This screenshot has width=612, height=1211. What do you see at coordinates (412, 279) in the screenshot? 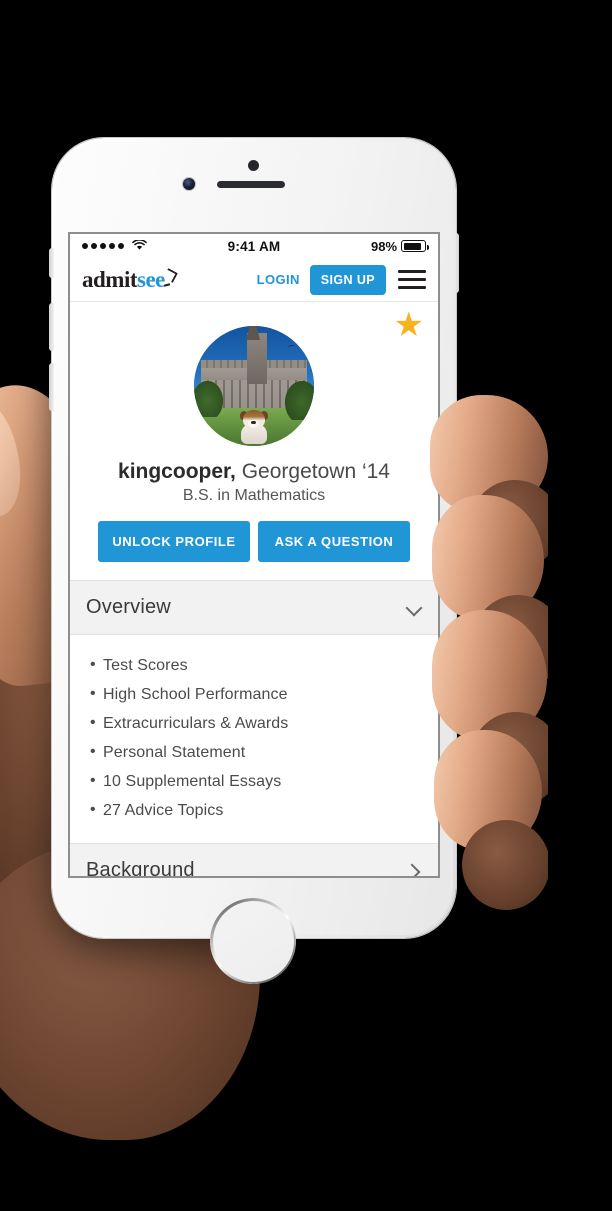
I see `hamburger-menu-icon` at bounding box center [412, 279].